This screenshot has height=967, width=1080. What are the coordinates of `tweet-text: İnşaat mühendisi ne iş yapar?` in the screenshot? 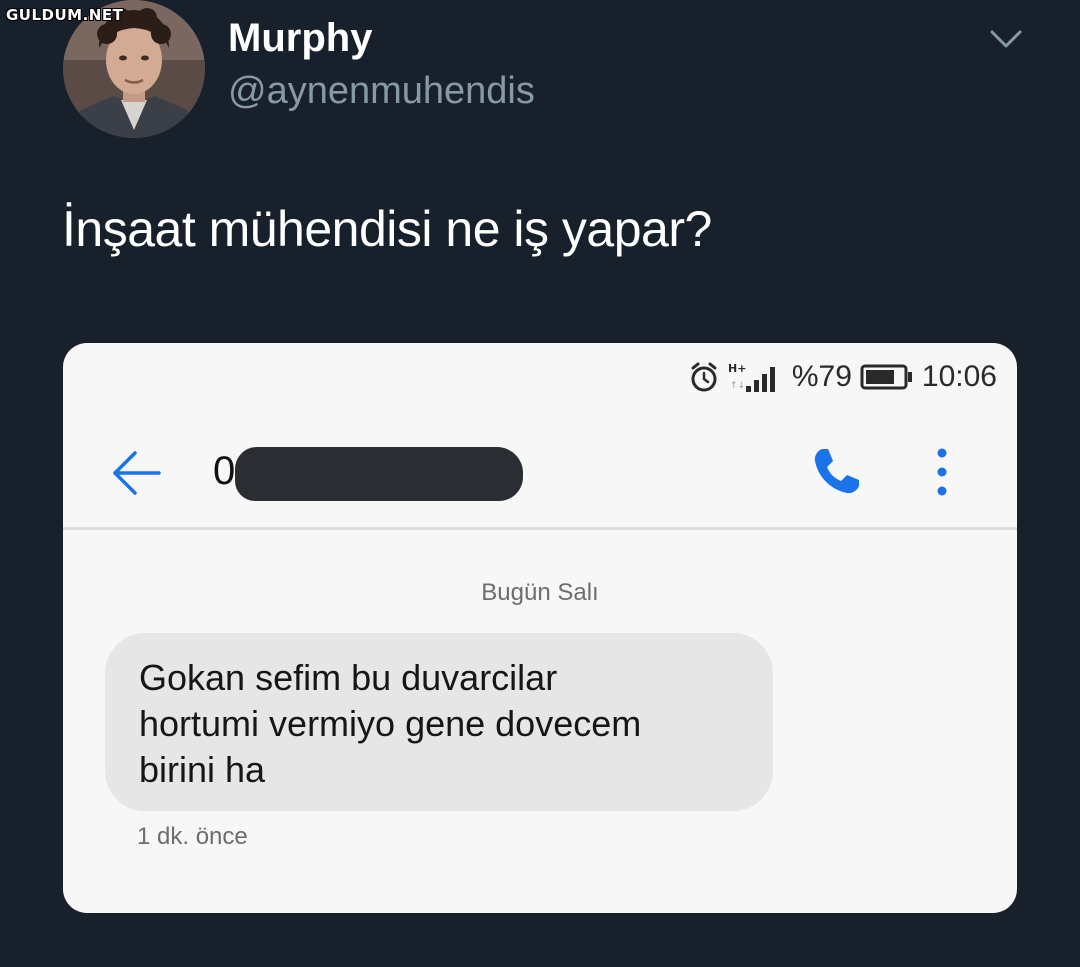 It's located at (387, 229).